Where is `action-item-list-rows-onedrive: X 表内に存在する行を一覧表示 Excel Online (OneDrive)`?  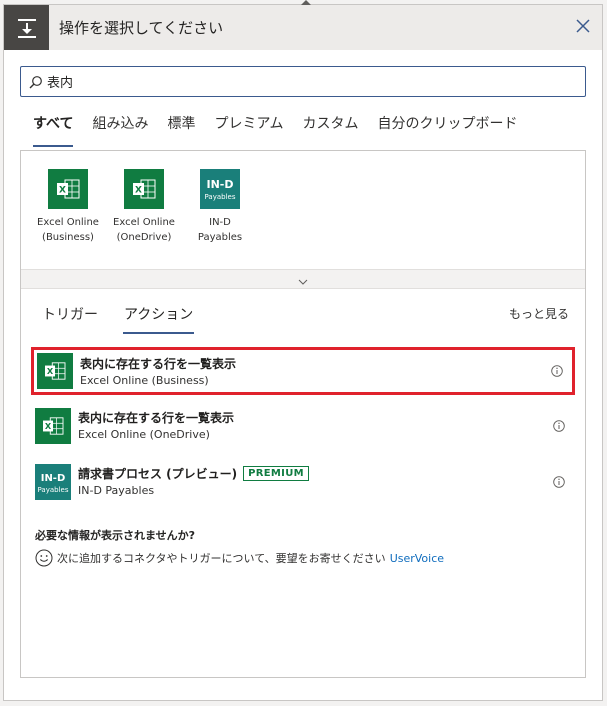 action-item-list-rows-onedrive: X 表内に存在する行を一覧表示 Excel Online (OneDrive) is located at coordinates (303, 427).